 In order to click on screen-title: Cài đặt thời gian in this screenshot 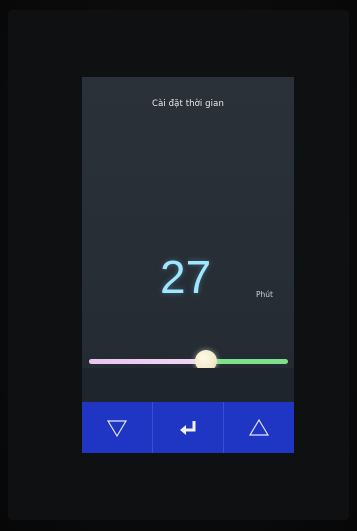, I will do `click(188, 104)`.